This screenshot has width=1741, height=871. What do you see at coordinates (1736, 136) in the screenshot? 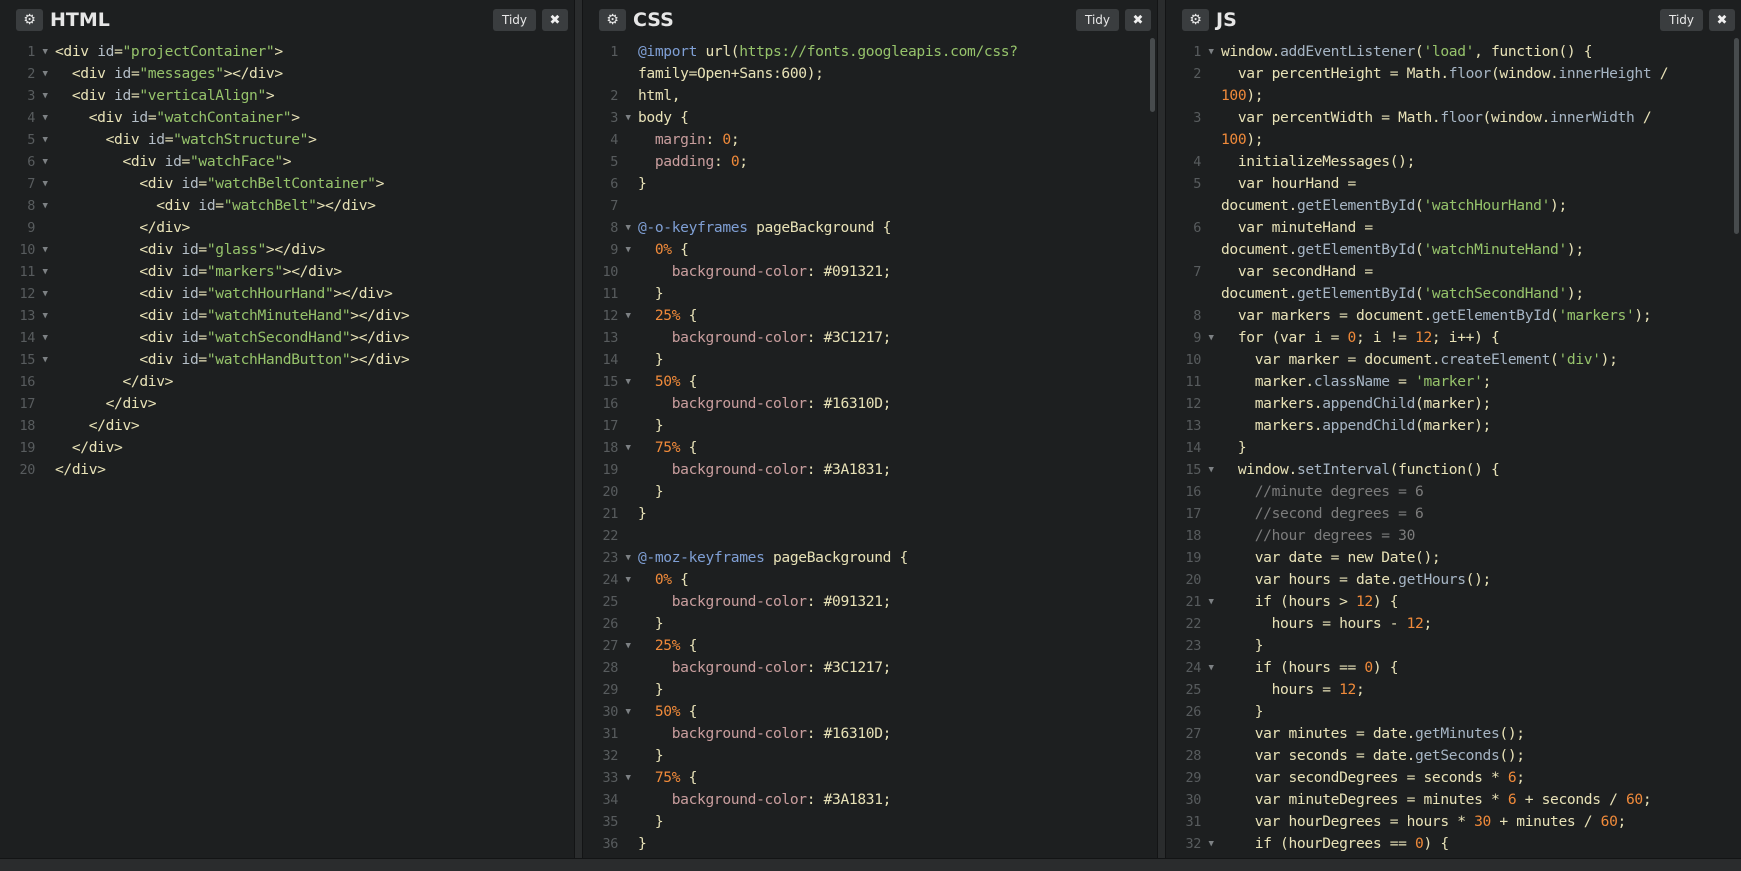
I see `js-scrollbar` at bounding box center [1736, 136].